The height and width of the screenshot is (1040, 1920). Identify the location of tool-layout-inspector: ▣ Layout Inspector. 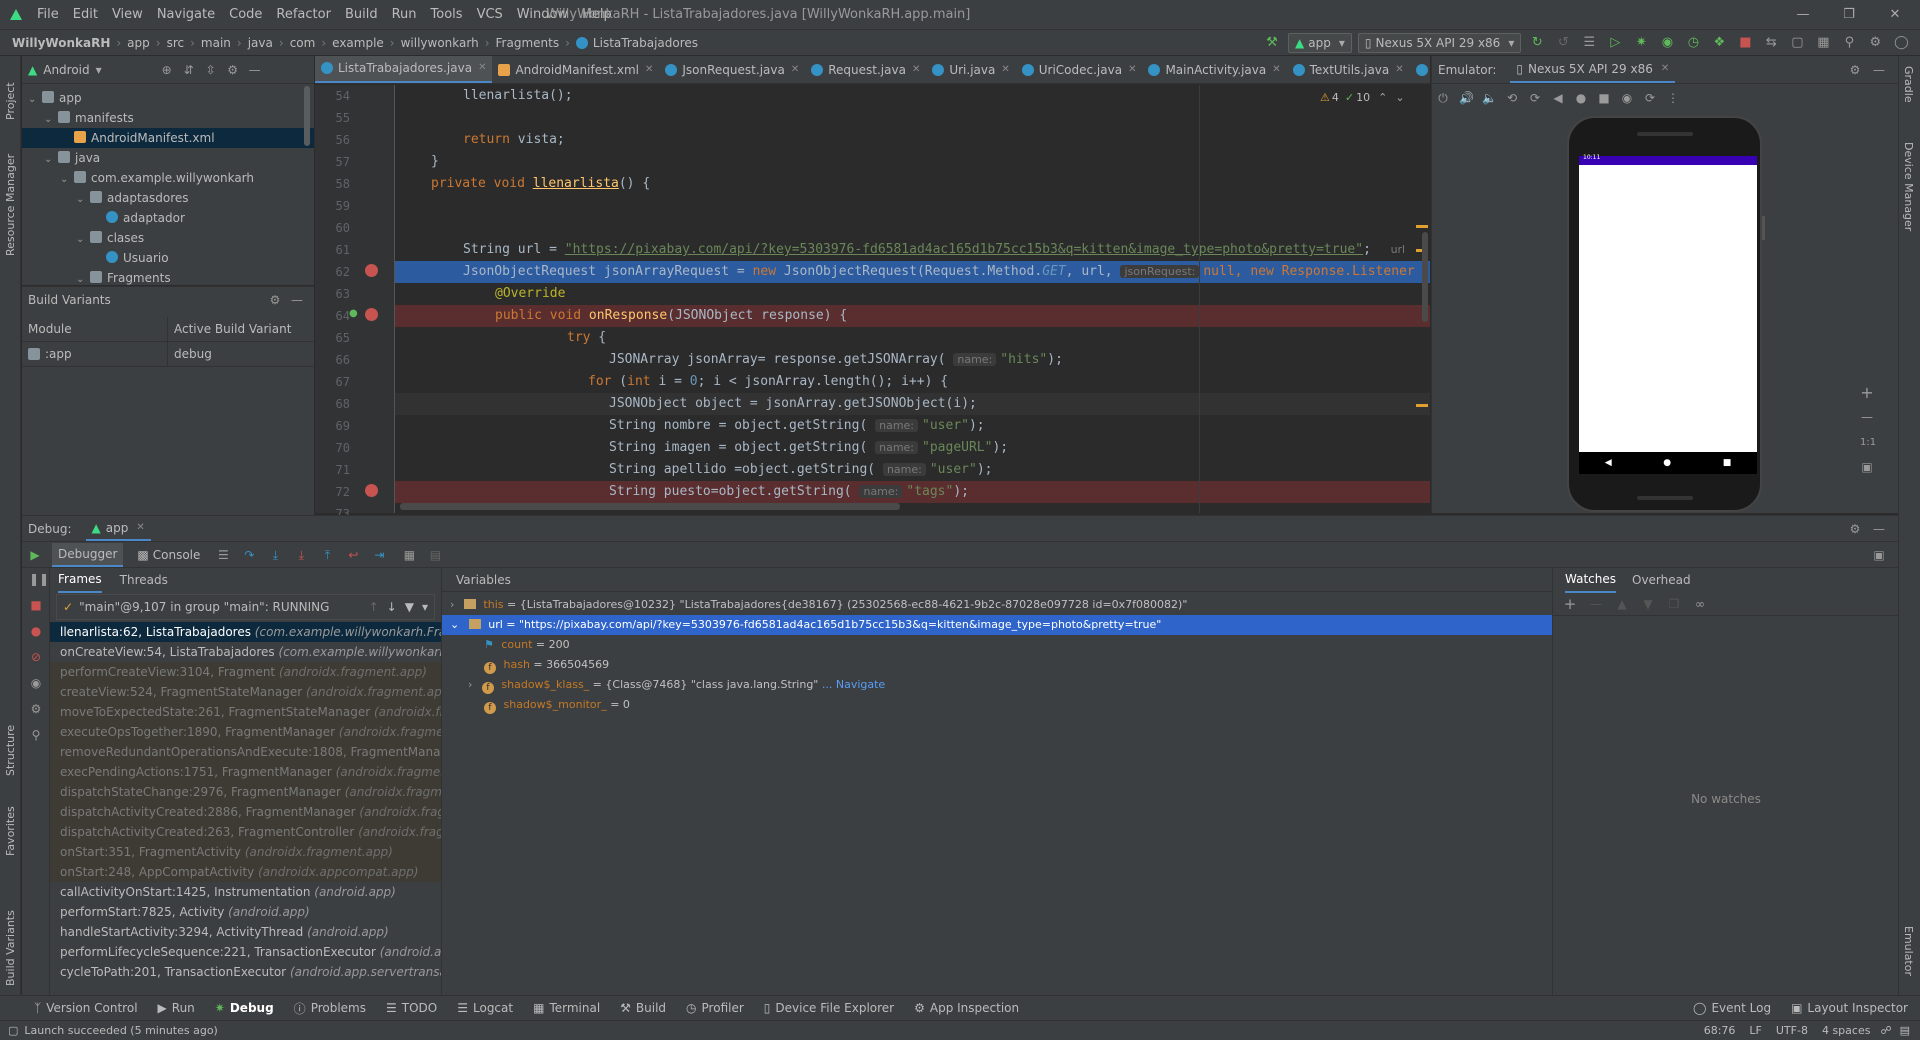
(1849, 1008).